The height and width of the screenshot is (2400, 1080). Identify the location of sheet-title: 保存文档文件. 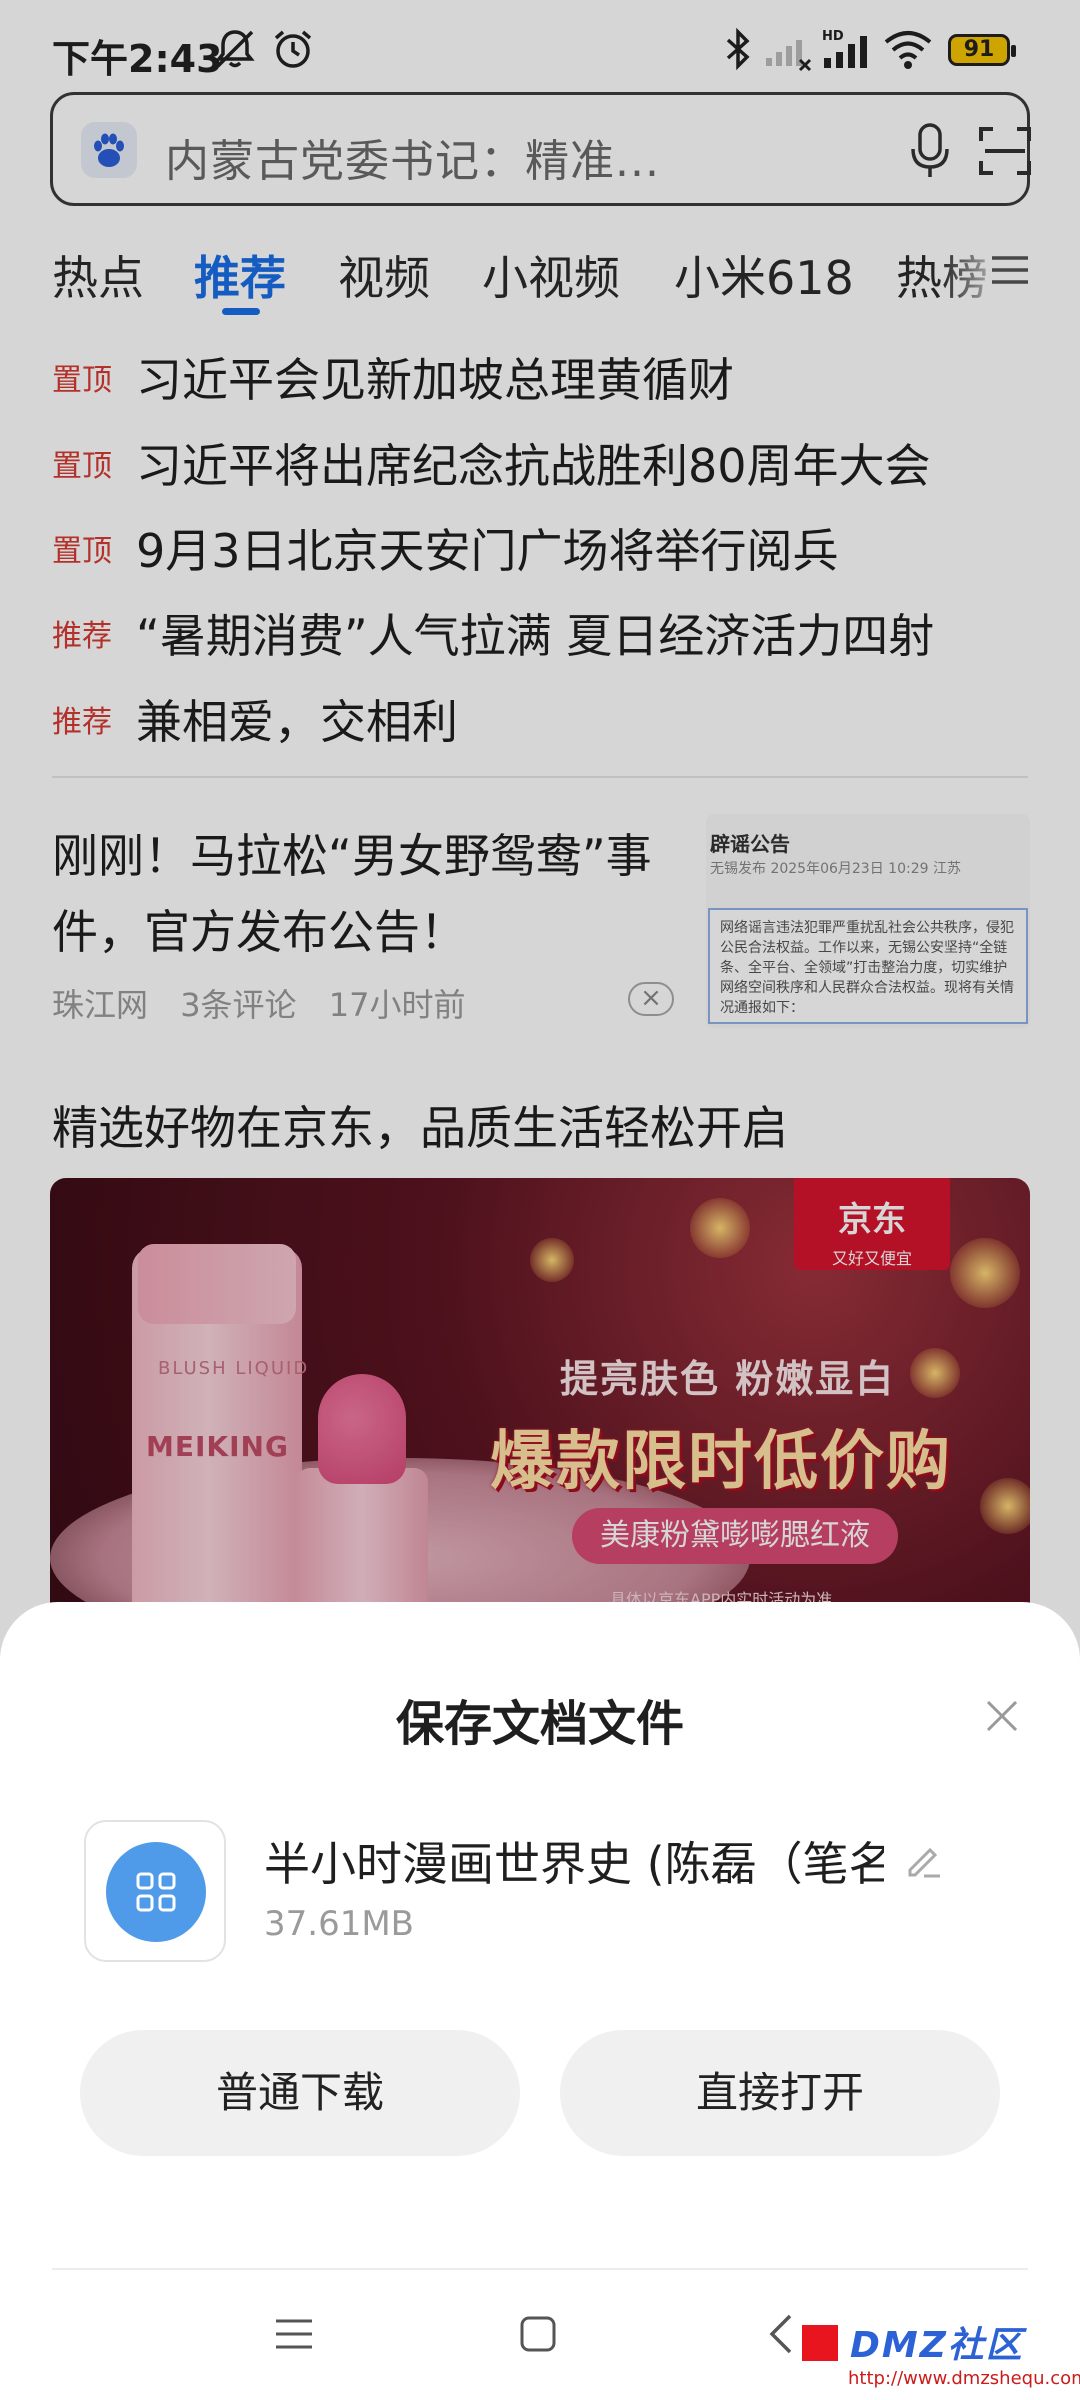
(539, 1724).